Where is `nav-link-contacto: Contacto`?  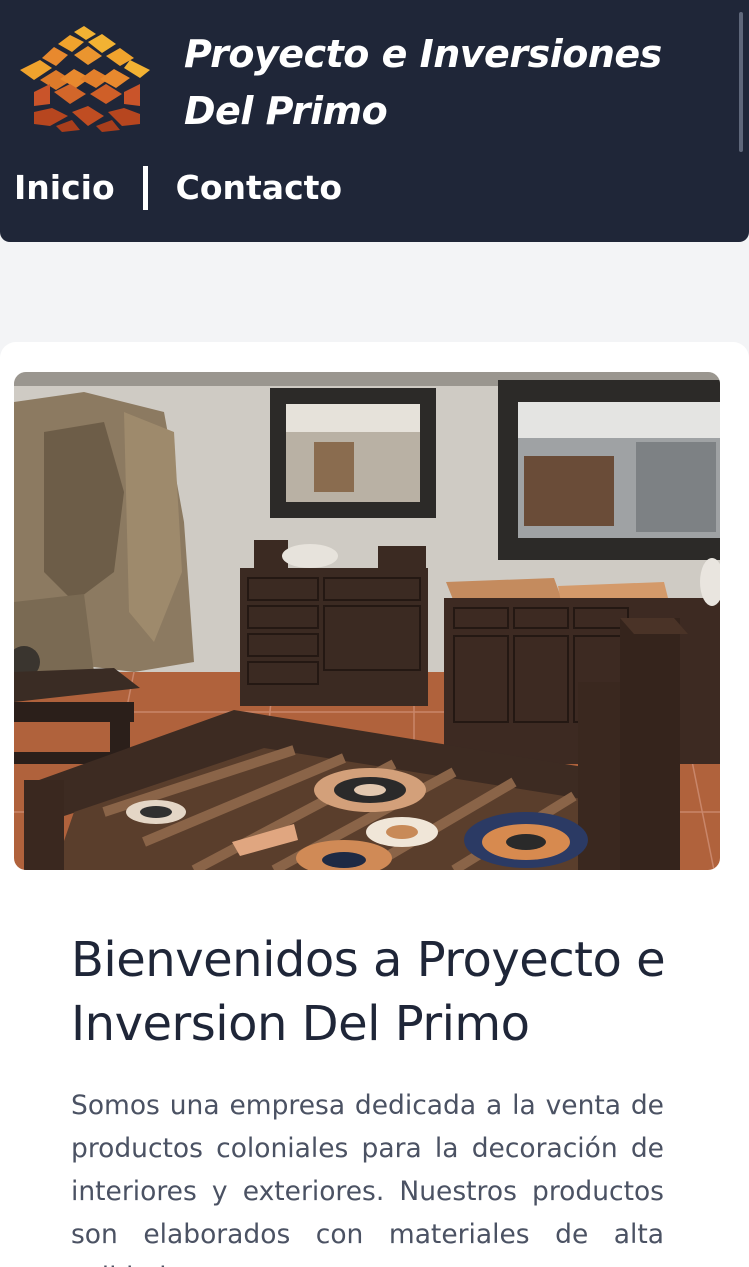
nav-link-contacto: Contacto is located at coordinates (259, 188).